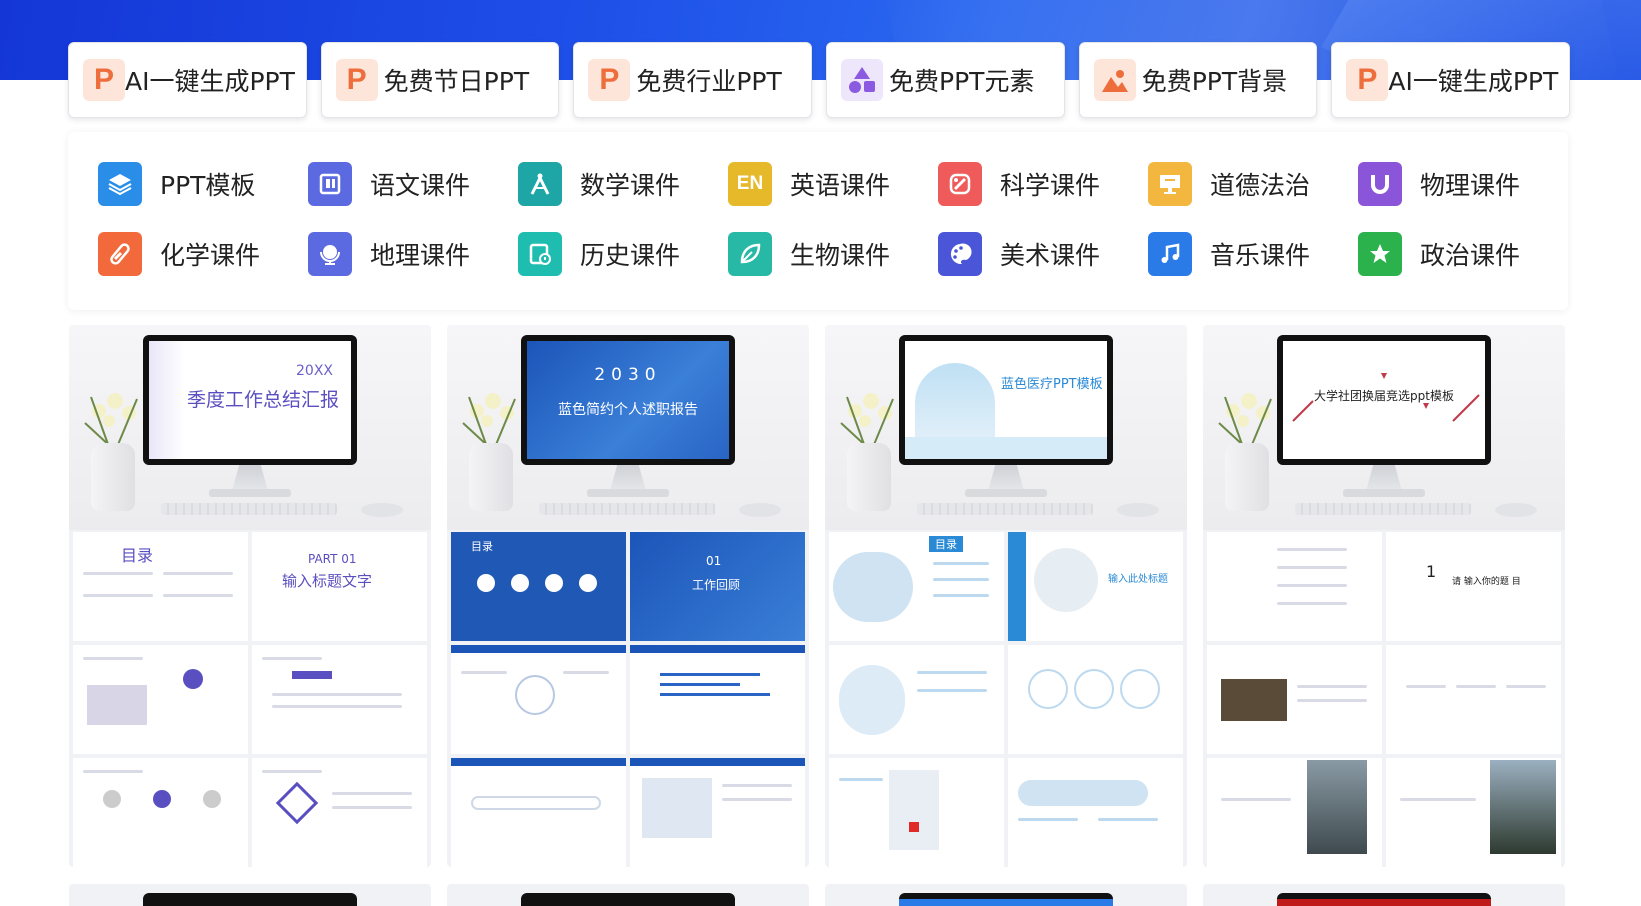 The height and width of the screenshot is (906, 1641). I want to click on category-physics: 物理课件, so click(1439, 184).